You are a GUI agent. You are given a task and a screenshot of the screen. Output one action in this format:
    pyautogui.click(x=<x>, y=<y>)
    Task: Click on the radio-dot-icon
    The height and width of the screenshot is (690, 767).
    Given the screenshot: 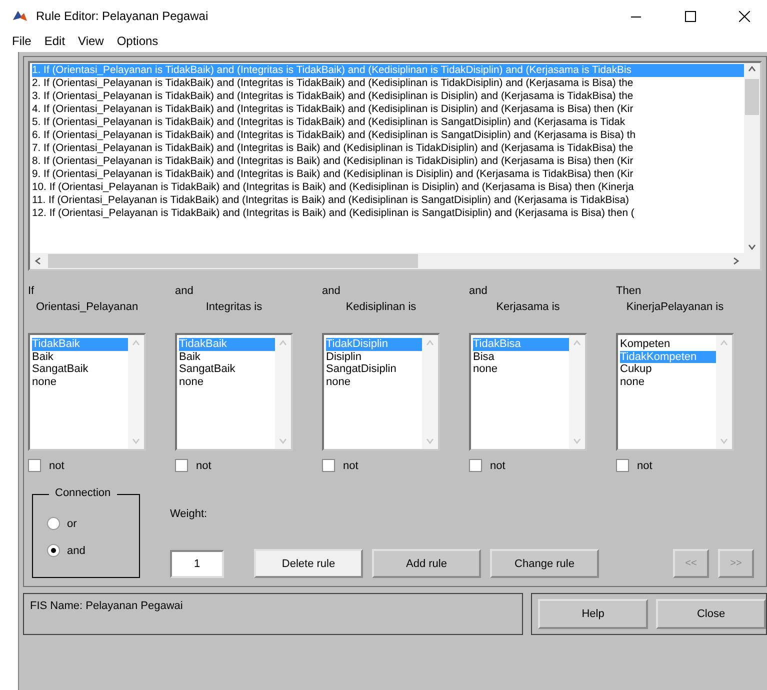 What is the action you would take?
    pyautogui.click(x=53, y=550)
    